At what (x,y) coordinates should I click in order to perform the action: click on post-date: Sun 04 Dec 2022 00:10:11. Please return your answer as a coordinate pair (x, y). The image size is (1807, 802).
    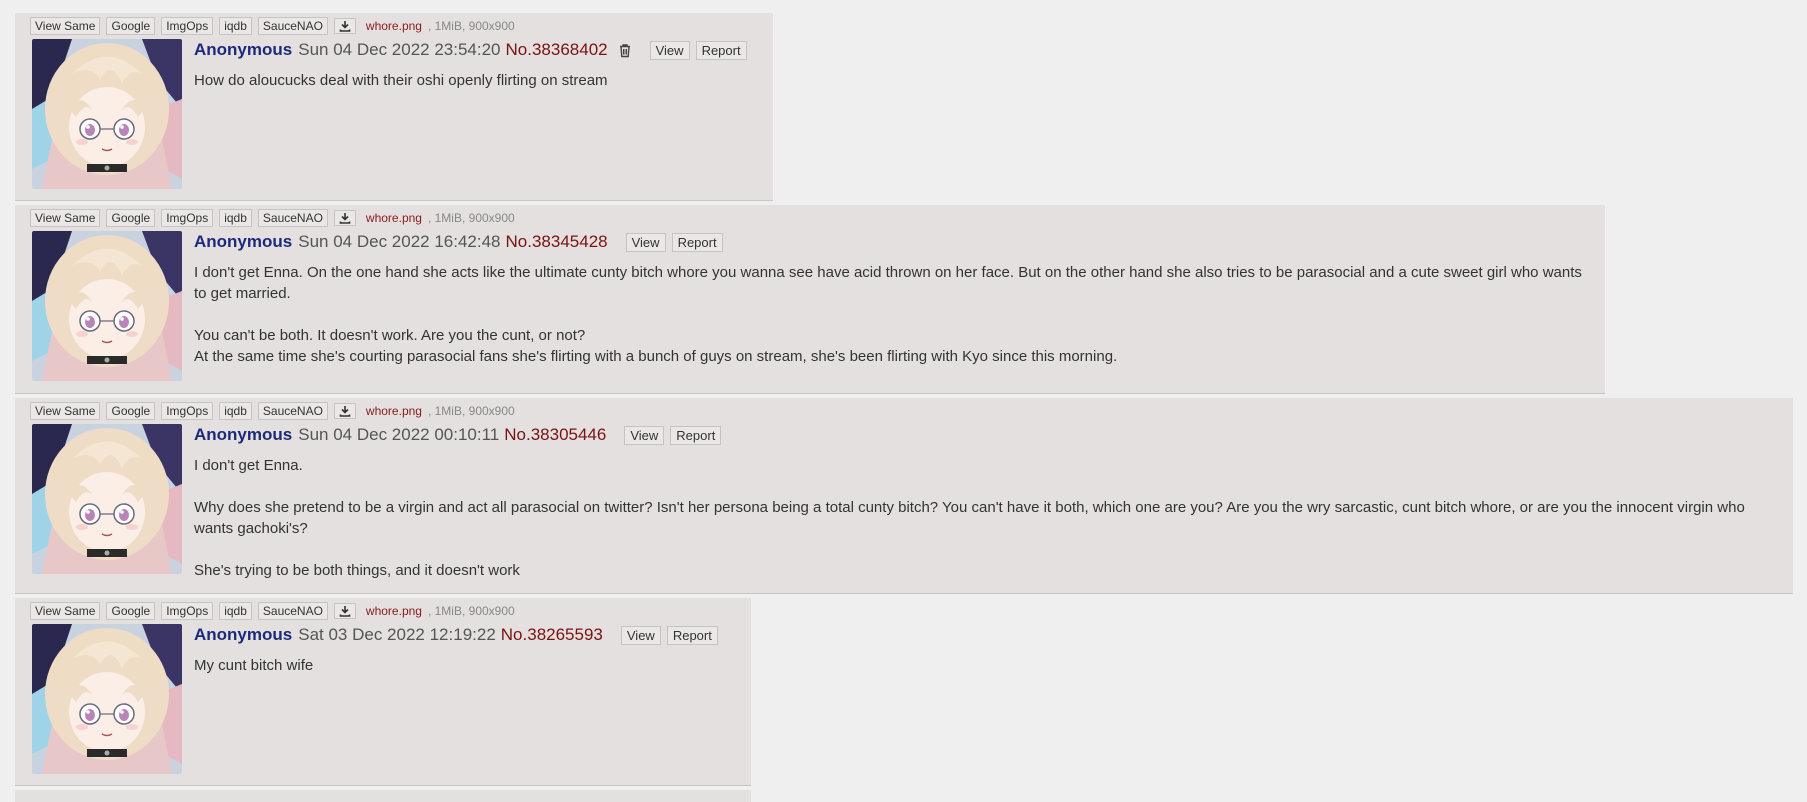
    Looking at the image, I should click on (399, 434).